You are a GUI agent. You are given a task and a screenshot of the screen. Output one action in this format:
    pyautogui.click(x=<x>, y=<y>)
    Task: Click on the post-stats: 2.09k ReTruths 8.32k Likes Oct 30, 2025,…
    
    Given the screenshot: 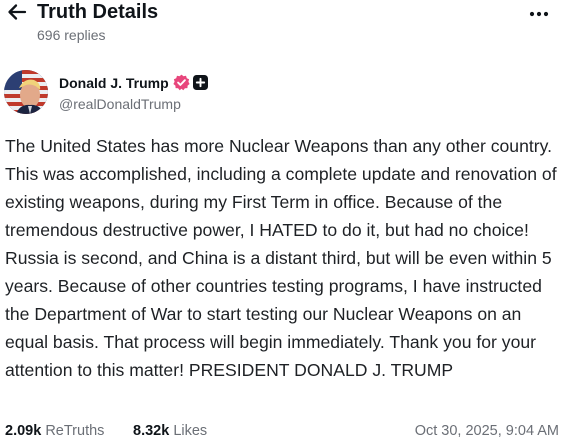 What is the action you would take?
    pyautogui.click(x=284, y=431)
    